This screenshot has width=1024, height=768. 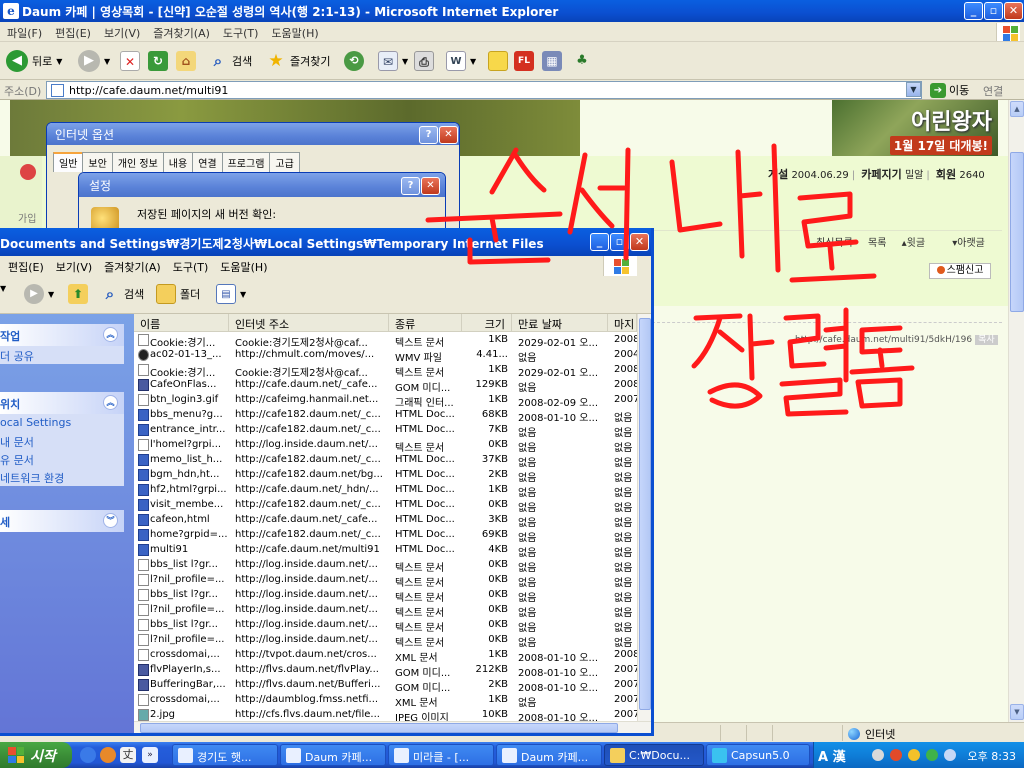 What do you see at coordinates (949, 90) in the screenshot?
I see `go-button: ➔ 이동` at bounding box center [949, 90].